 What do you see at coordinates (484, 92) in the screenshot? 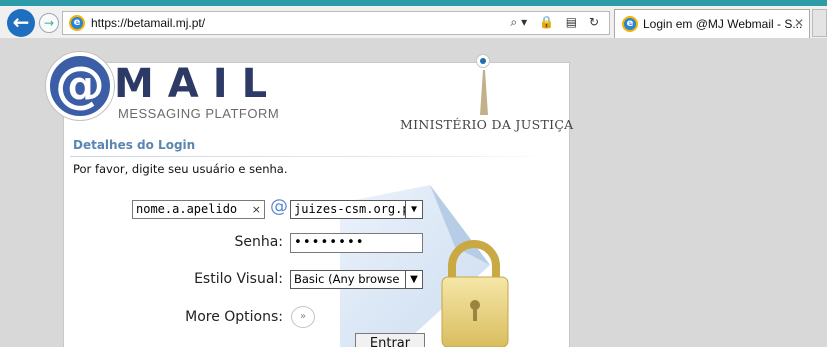
I see `ministry-column-icon` at bounding box center [484, 92].